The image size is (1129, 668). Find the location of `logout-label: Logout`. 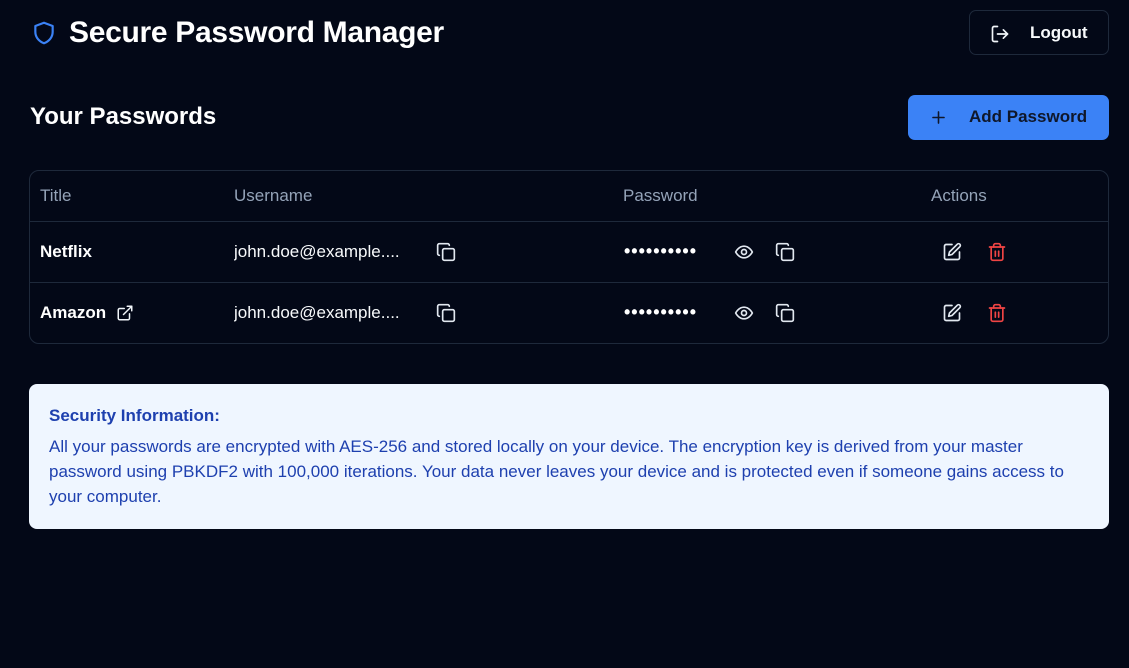

logout-label: Logout is located at coordinates (1059, 32).